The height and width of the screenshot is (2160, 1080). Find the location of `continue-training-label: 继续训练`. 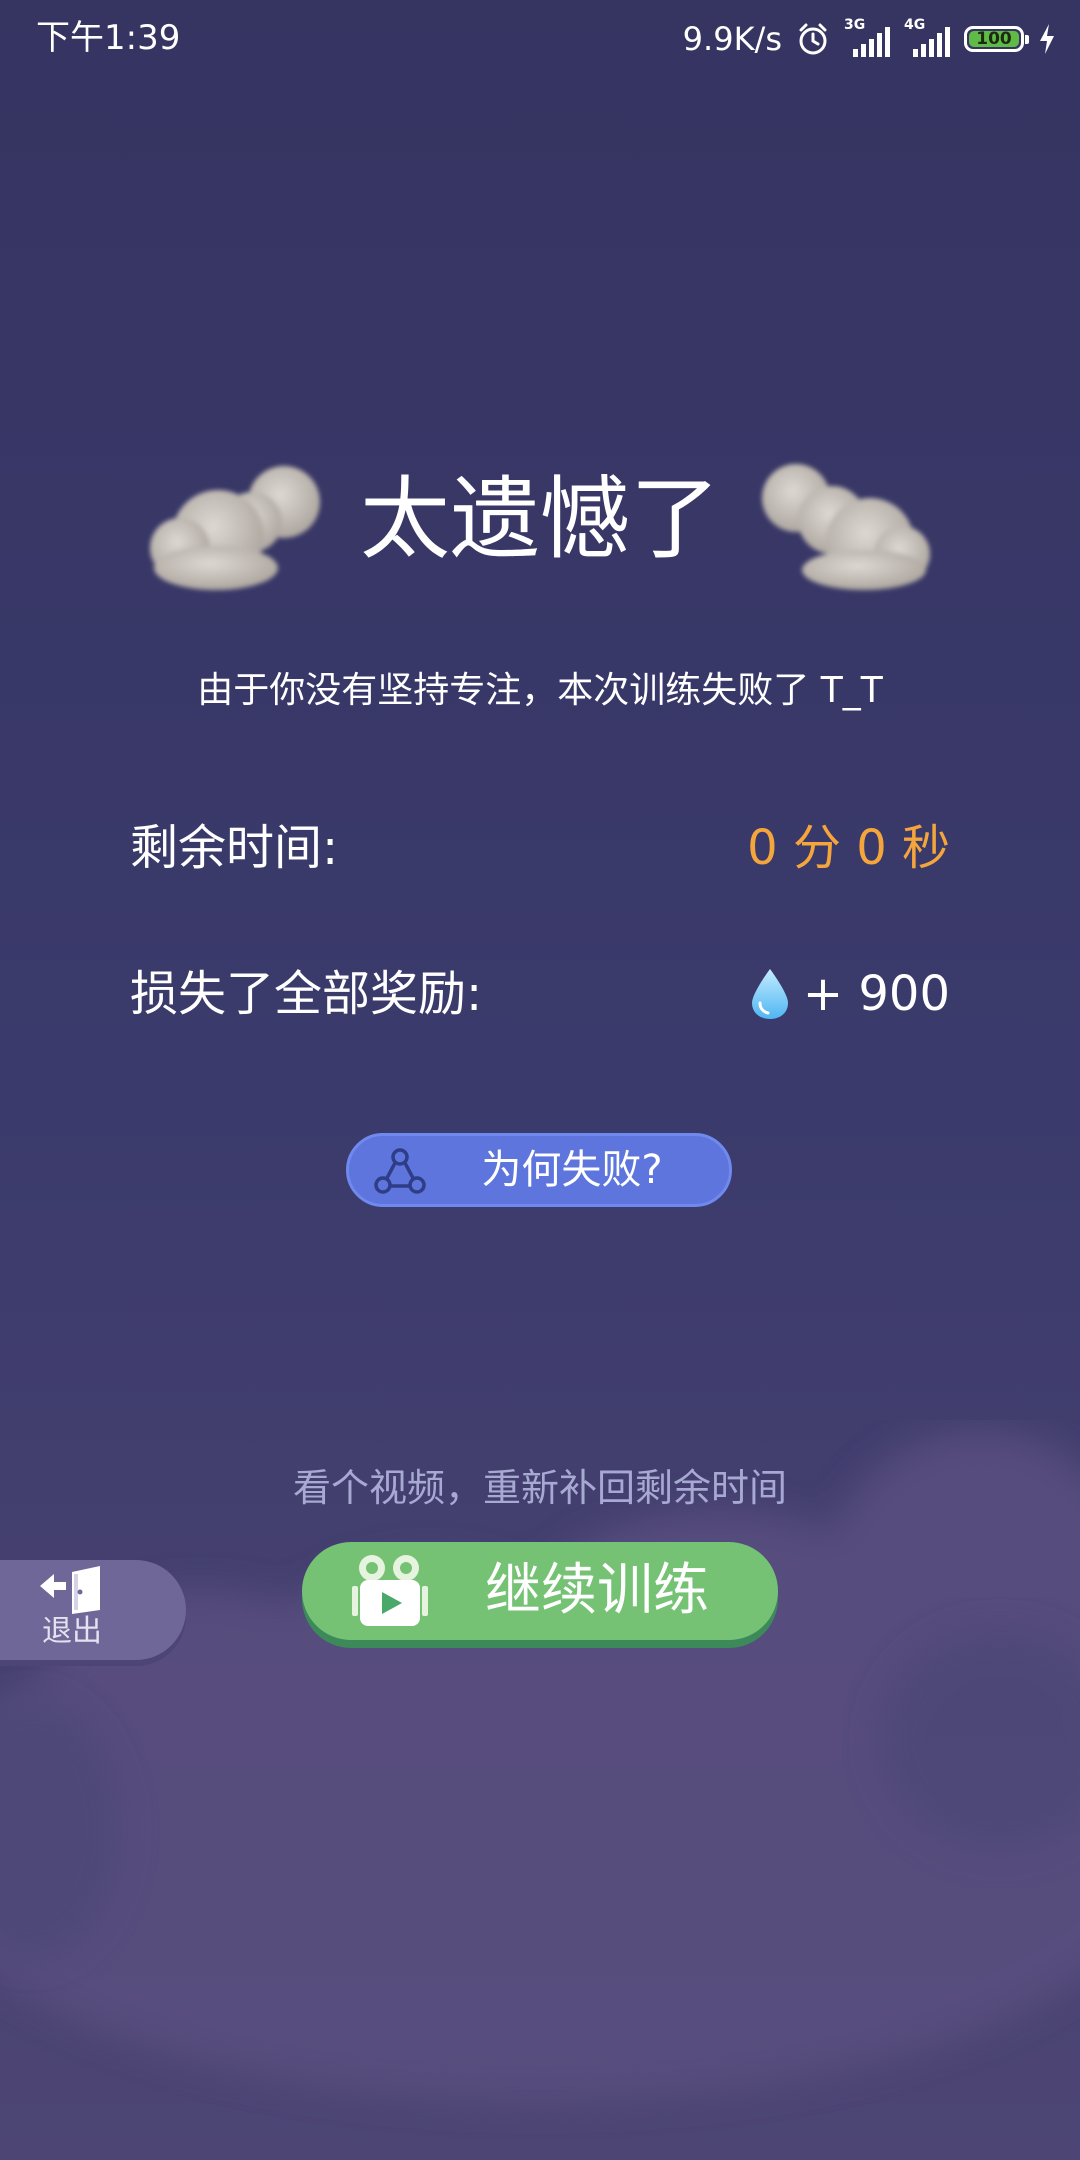

continue-training-label: 继续训练 is located at coordinates (597, 1590).